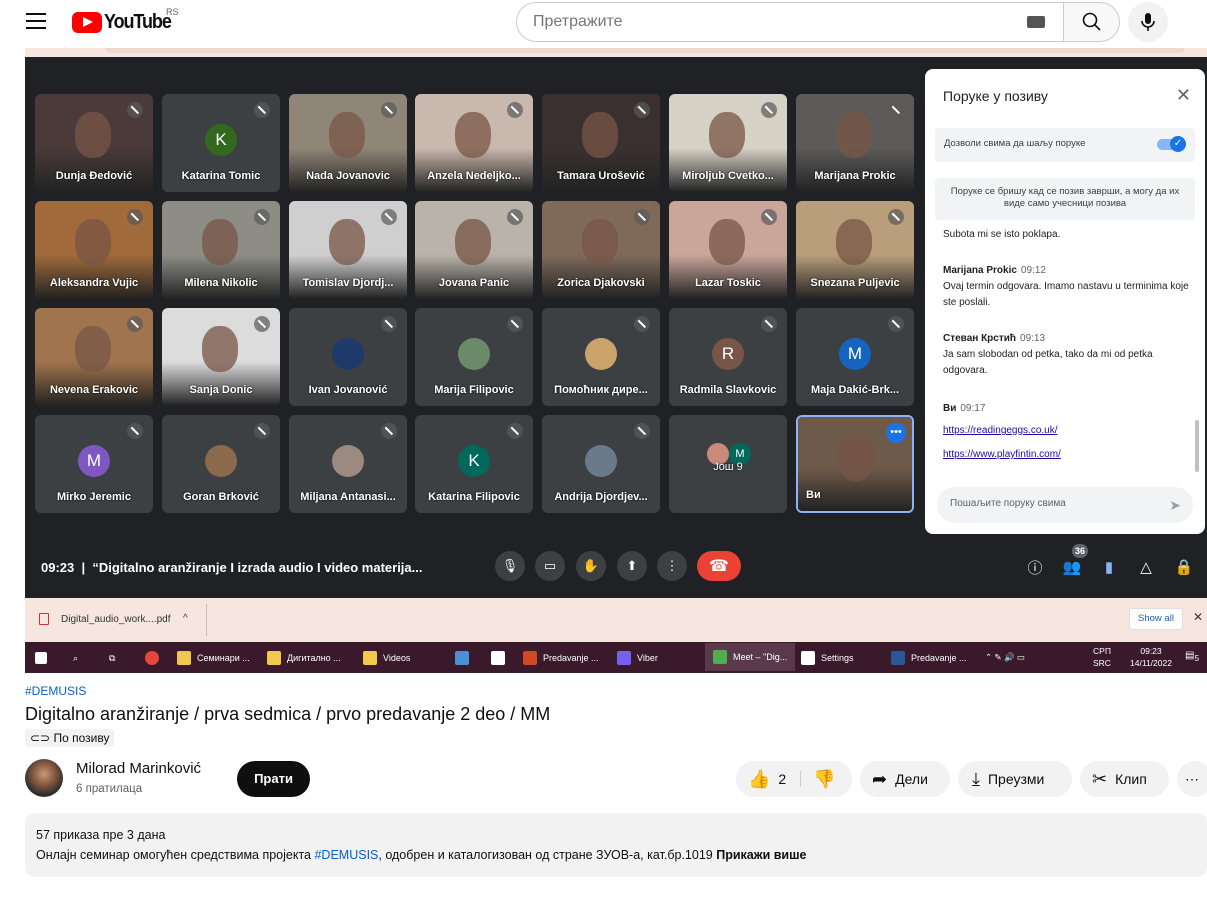  What do you see at coordinates (759, 779) in the screenshot?
I see `like-icon: 👍` at bounding box center [759, 779].